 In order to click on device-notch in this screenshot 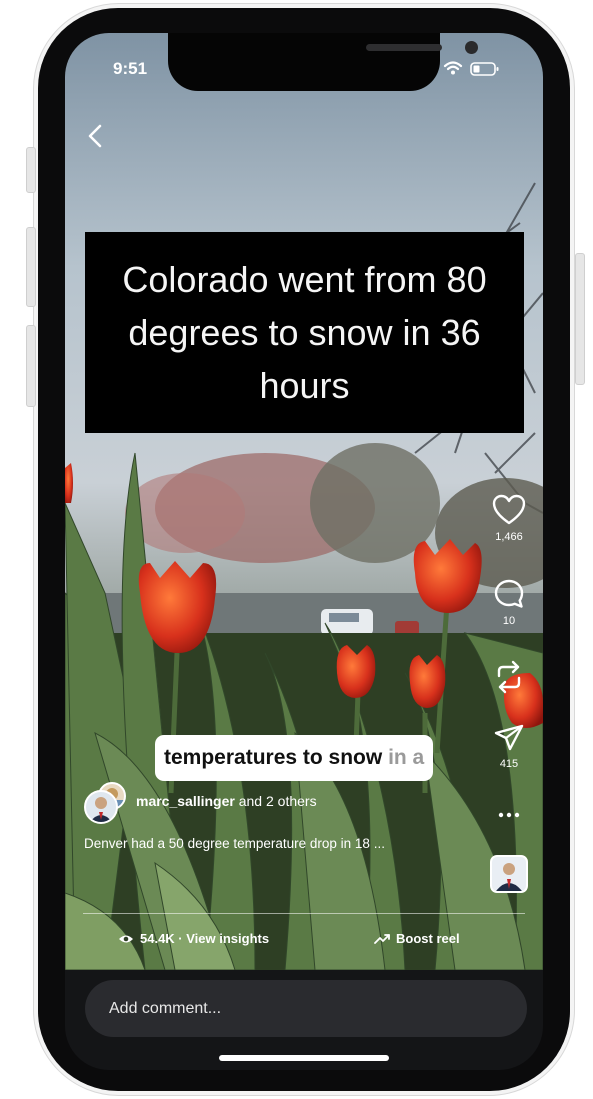, I will do `click(323, 62)`.